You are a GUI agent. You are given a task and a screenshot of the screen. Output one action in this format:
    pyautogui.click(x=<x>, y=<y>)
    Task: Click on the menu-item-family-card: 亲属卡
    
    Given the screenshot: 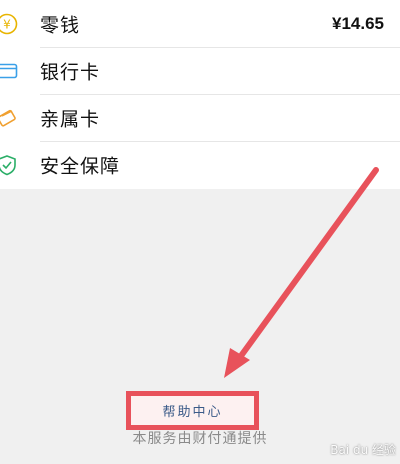 What is the action you would take?
    pyautogui.click(x=200, y=117)
    